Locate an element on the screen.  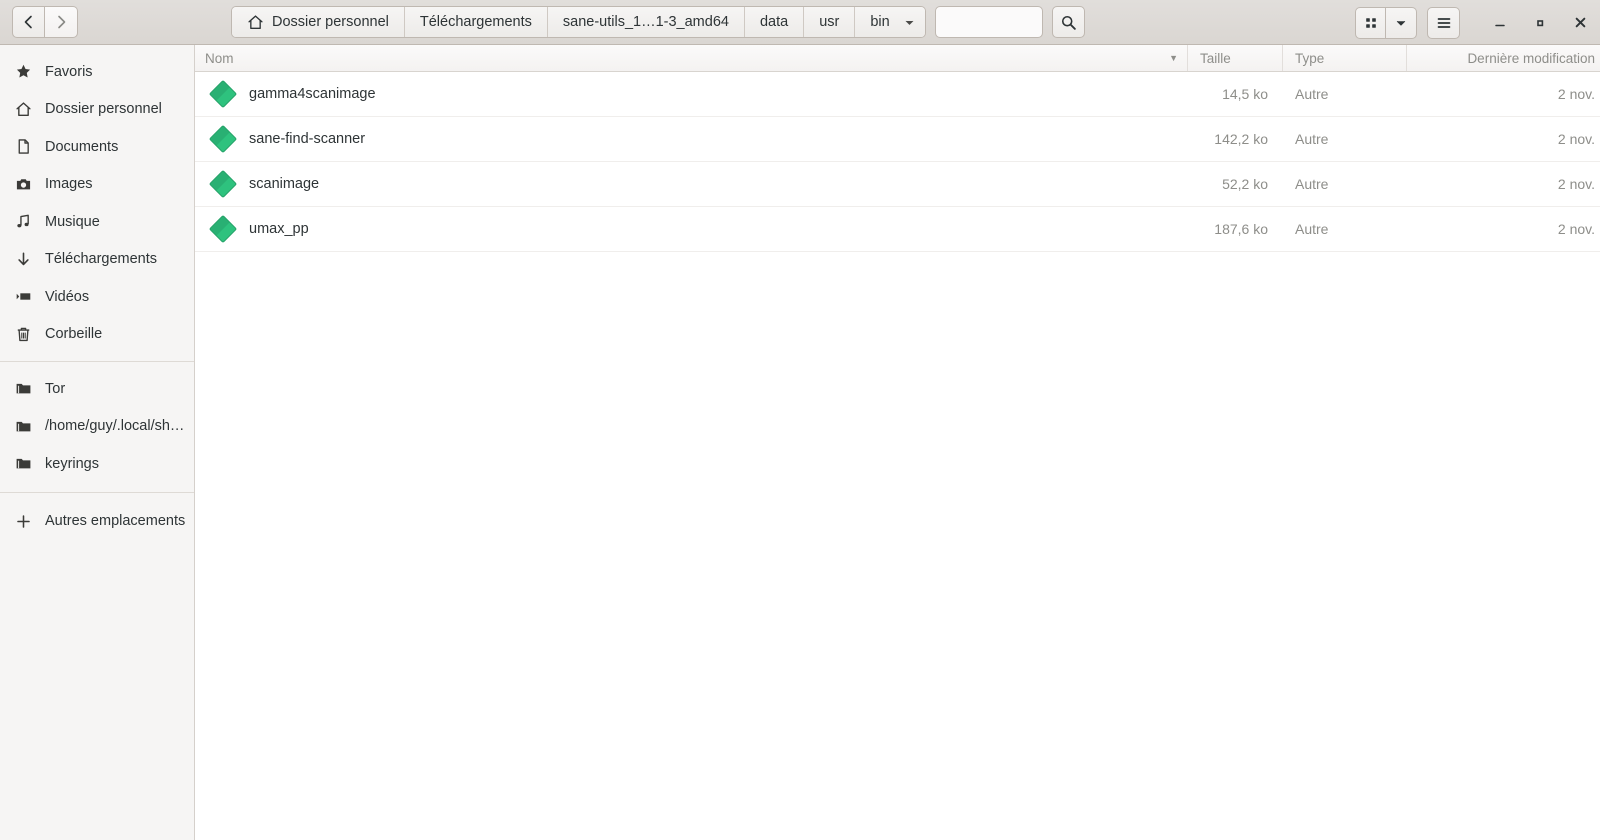
maximize-button is located at coordinates (1540, 22).